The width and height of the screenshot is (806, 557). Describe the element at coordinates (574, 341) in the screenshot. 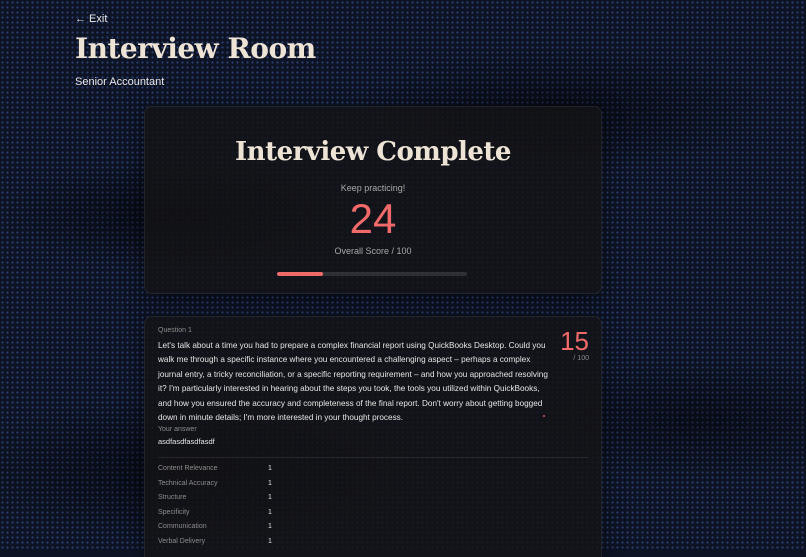

I see `question-score-value: 15` at that location.